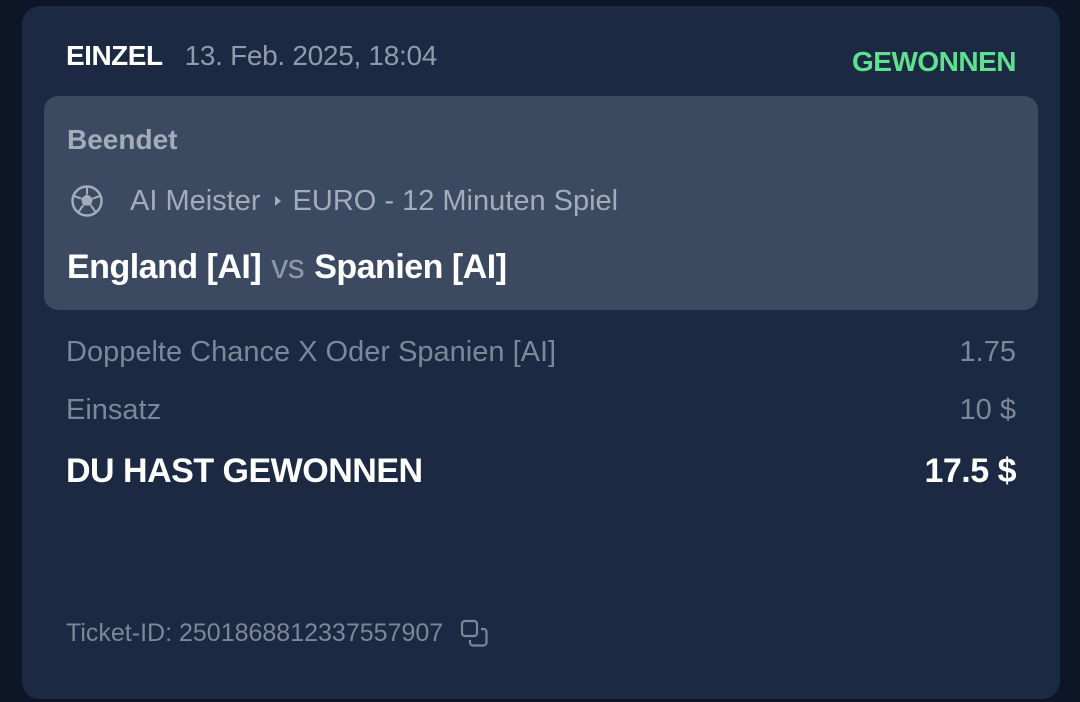 The height and width of the screenshot is (702, 1080). What do you see at coordinates (455, 200) in the screenshot?
I see `competition-name: EURO - 12 Minuten Spiel` at bounding box center [455, 200].